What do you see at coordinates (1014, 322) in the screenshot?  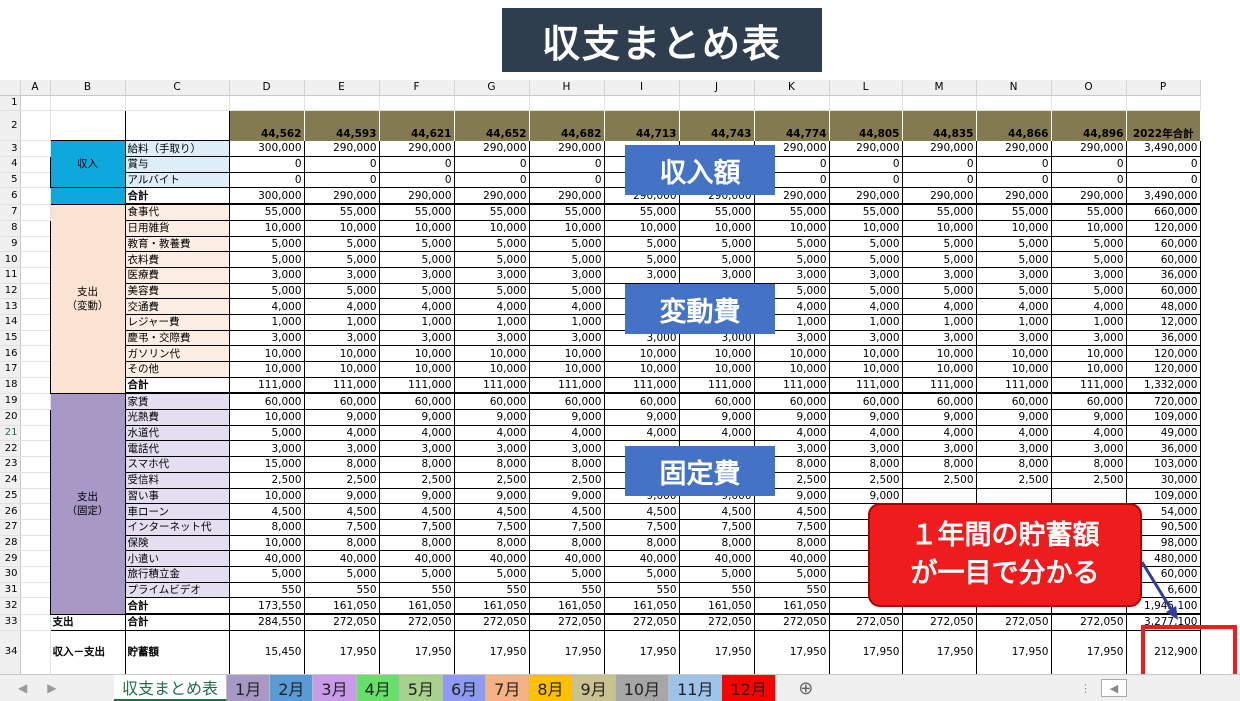 I see `value-cell: 1,000` at bounding box center [1014, 322].